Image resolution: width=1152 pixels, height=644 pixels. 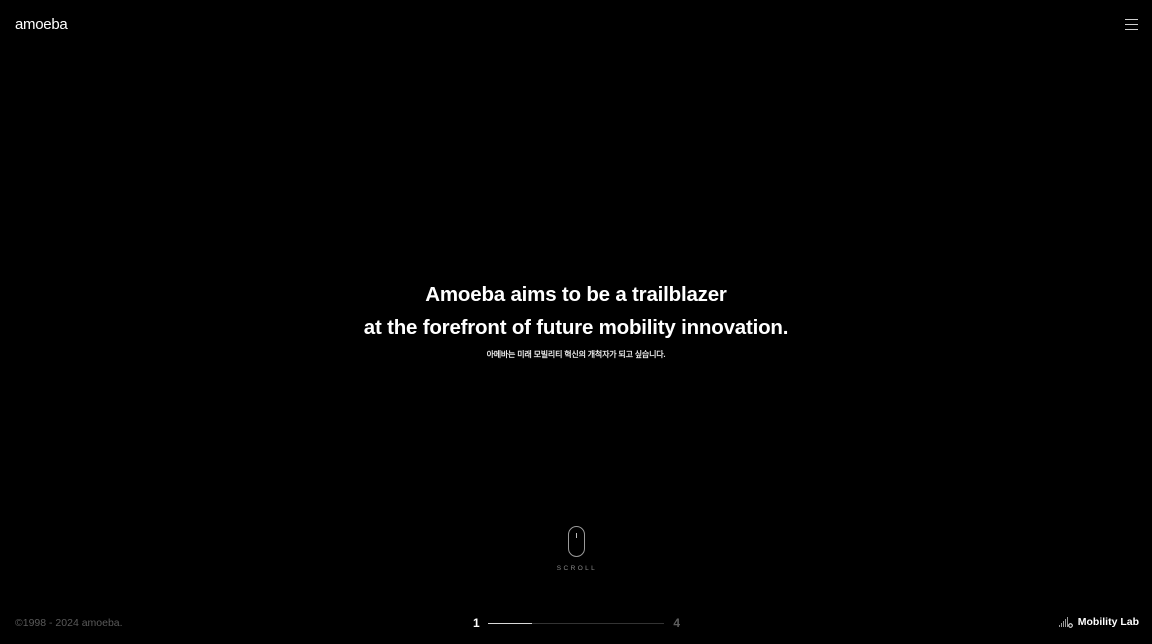 I want to click on copyright: ©1998 - 2024 amoeba., so click(x=69, y=623).